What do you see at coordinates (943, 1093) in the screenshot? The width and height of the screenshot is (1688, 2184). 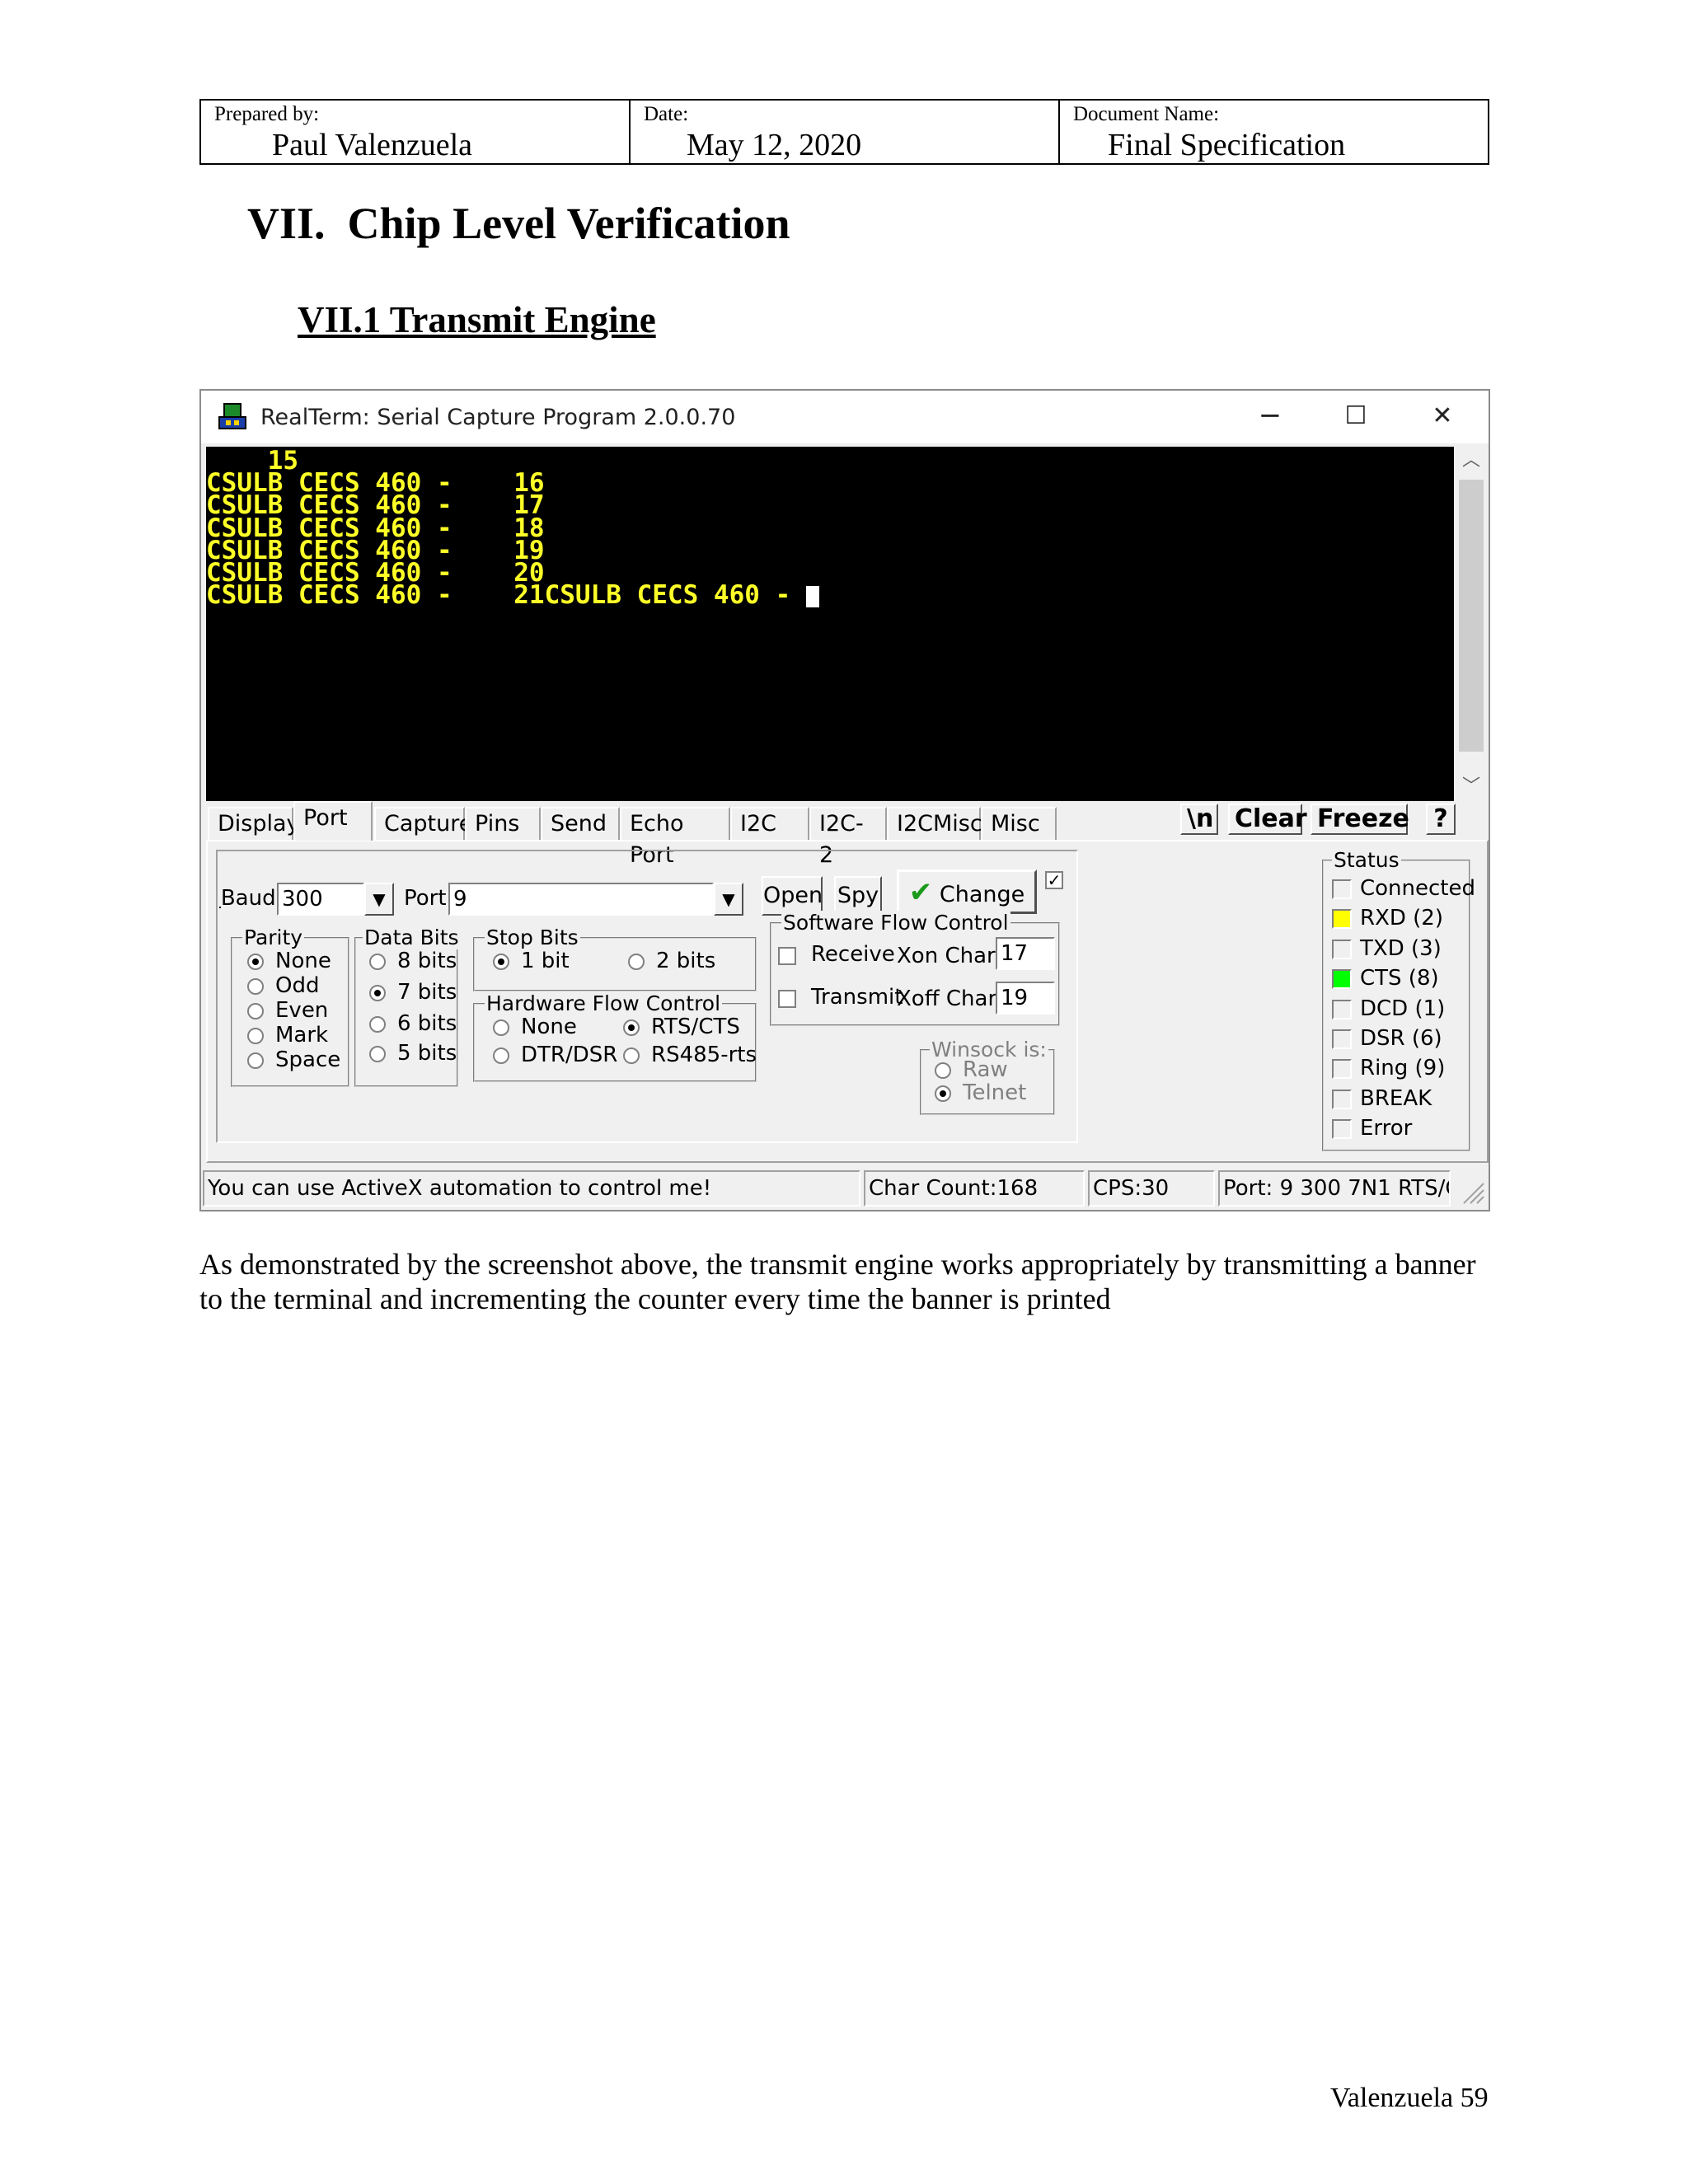 I see `winsock-telnet-radio` at bounding box center [943, 1093].